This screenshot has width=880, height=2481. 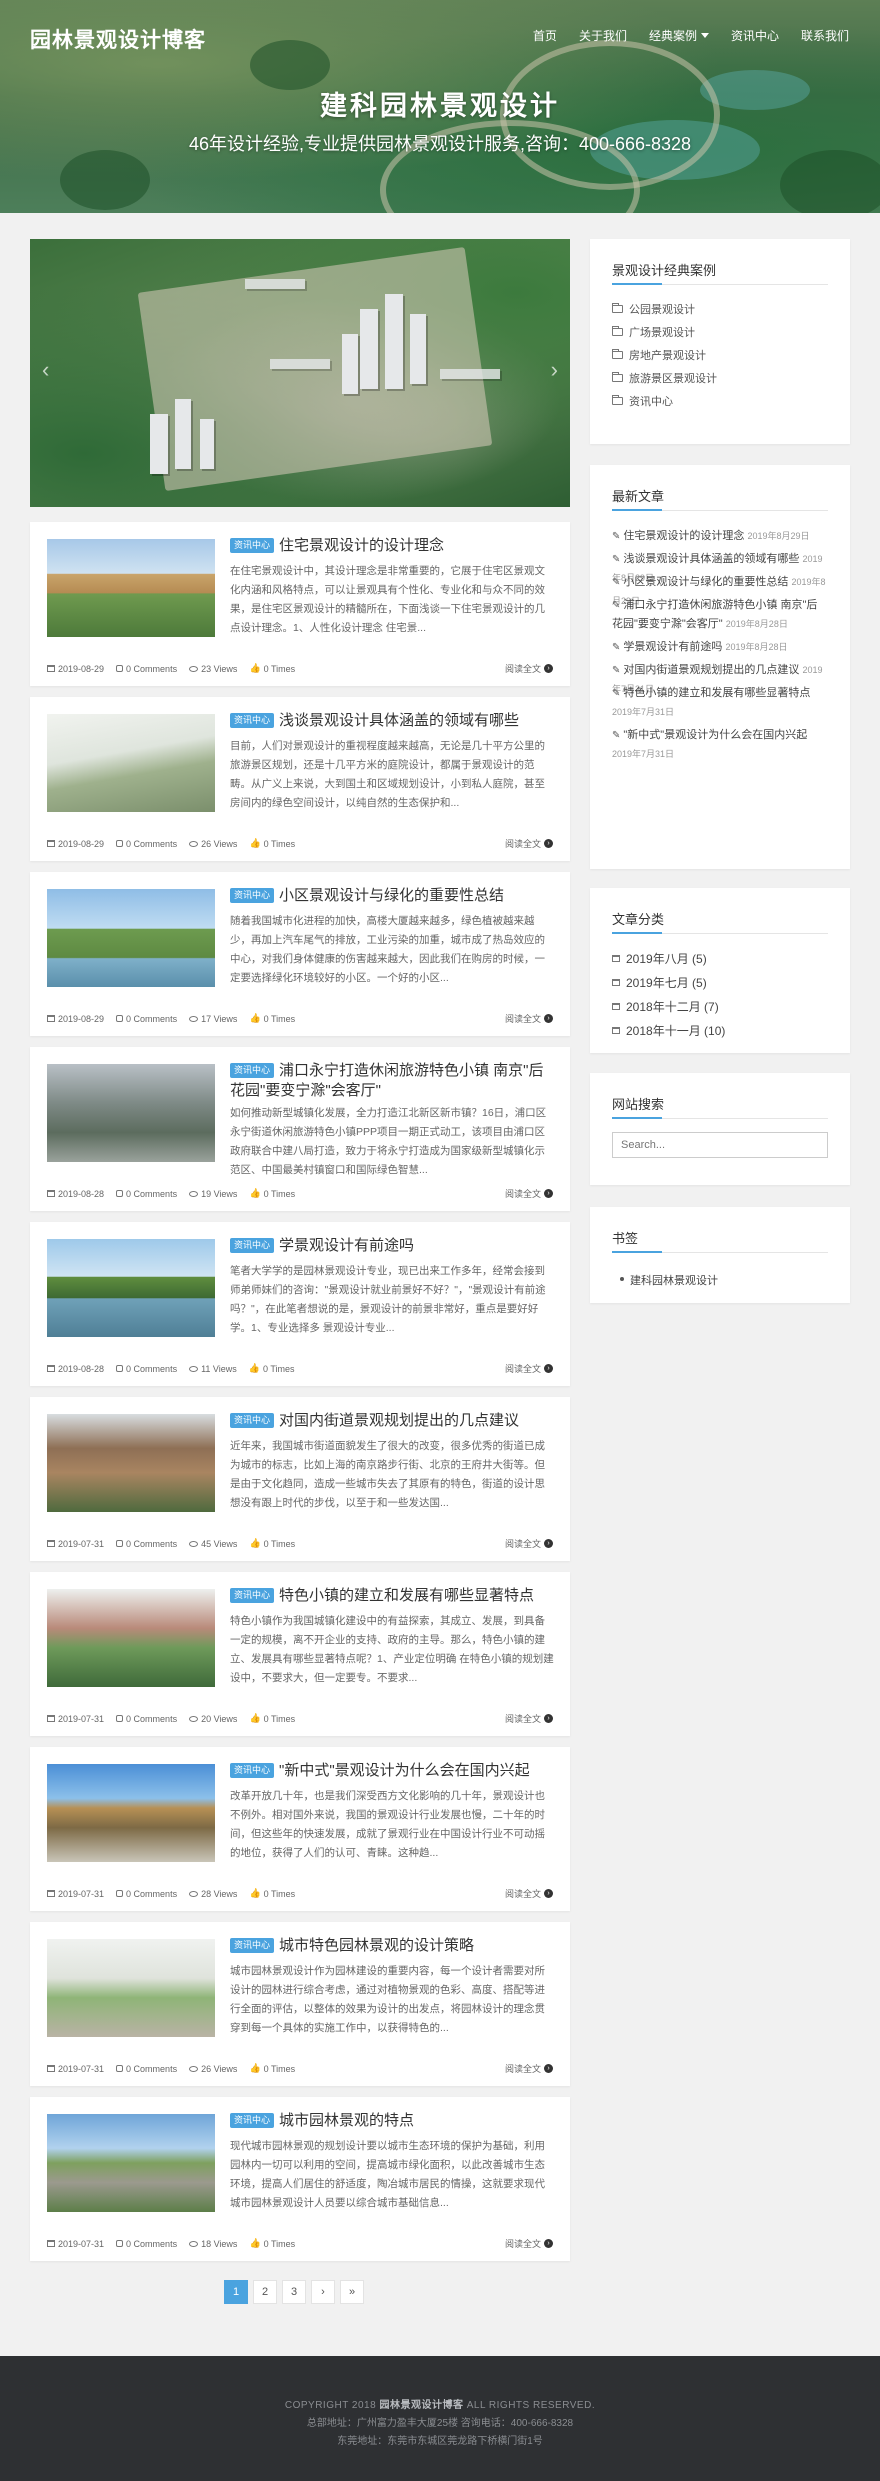 I want to click on case-item: 广场景观设计, so click(x=653, y=332).